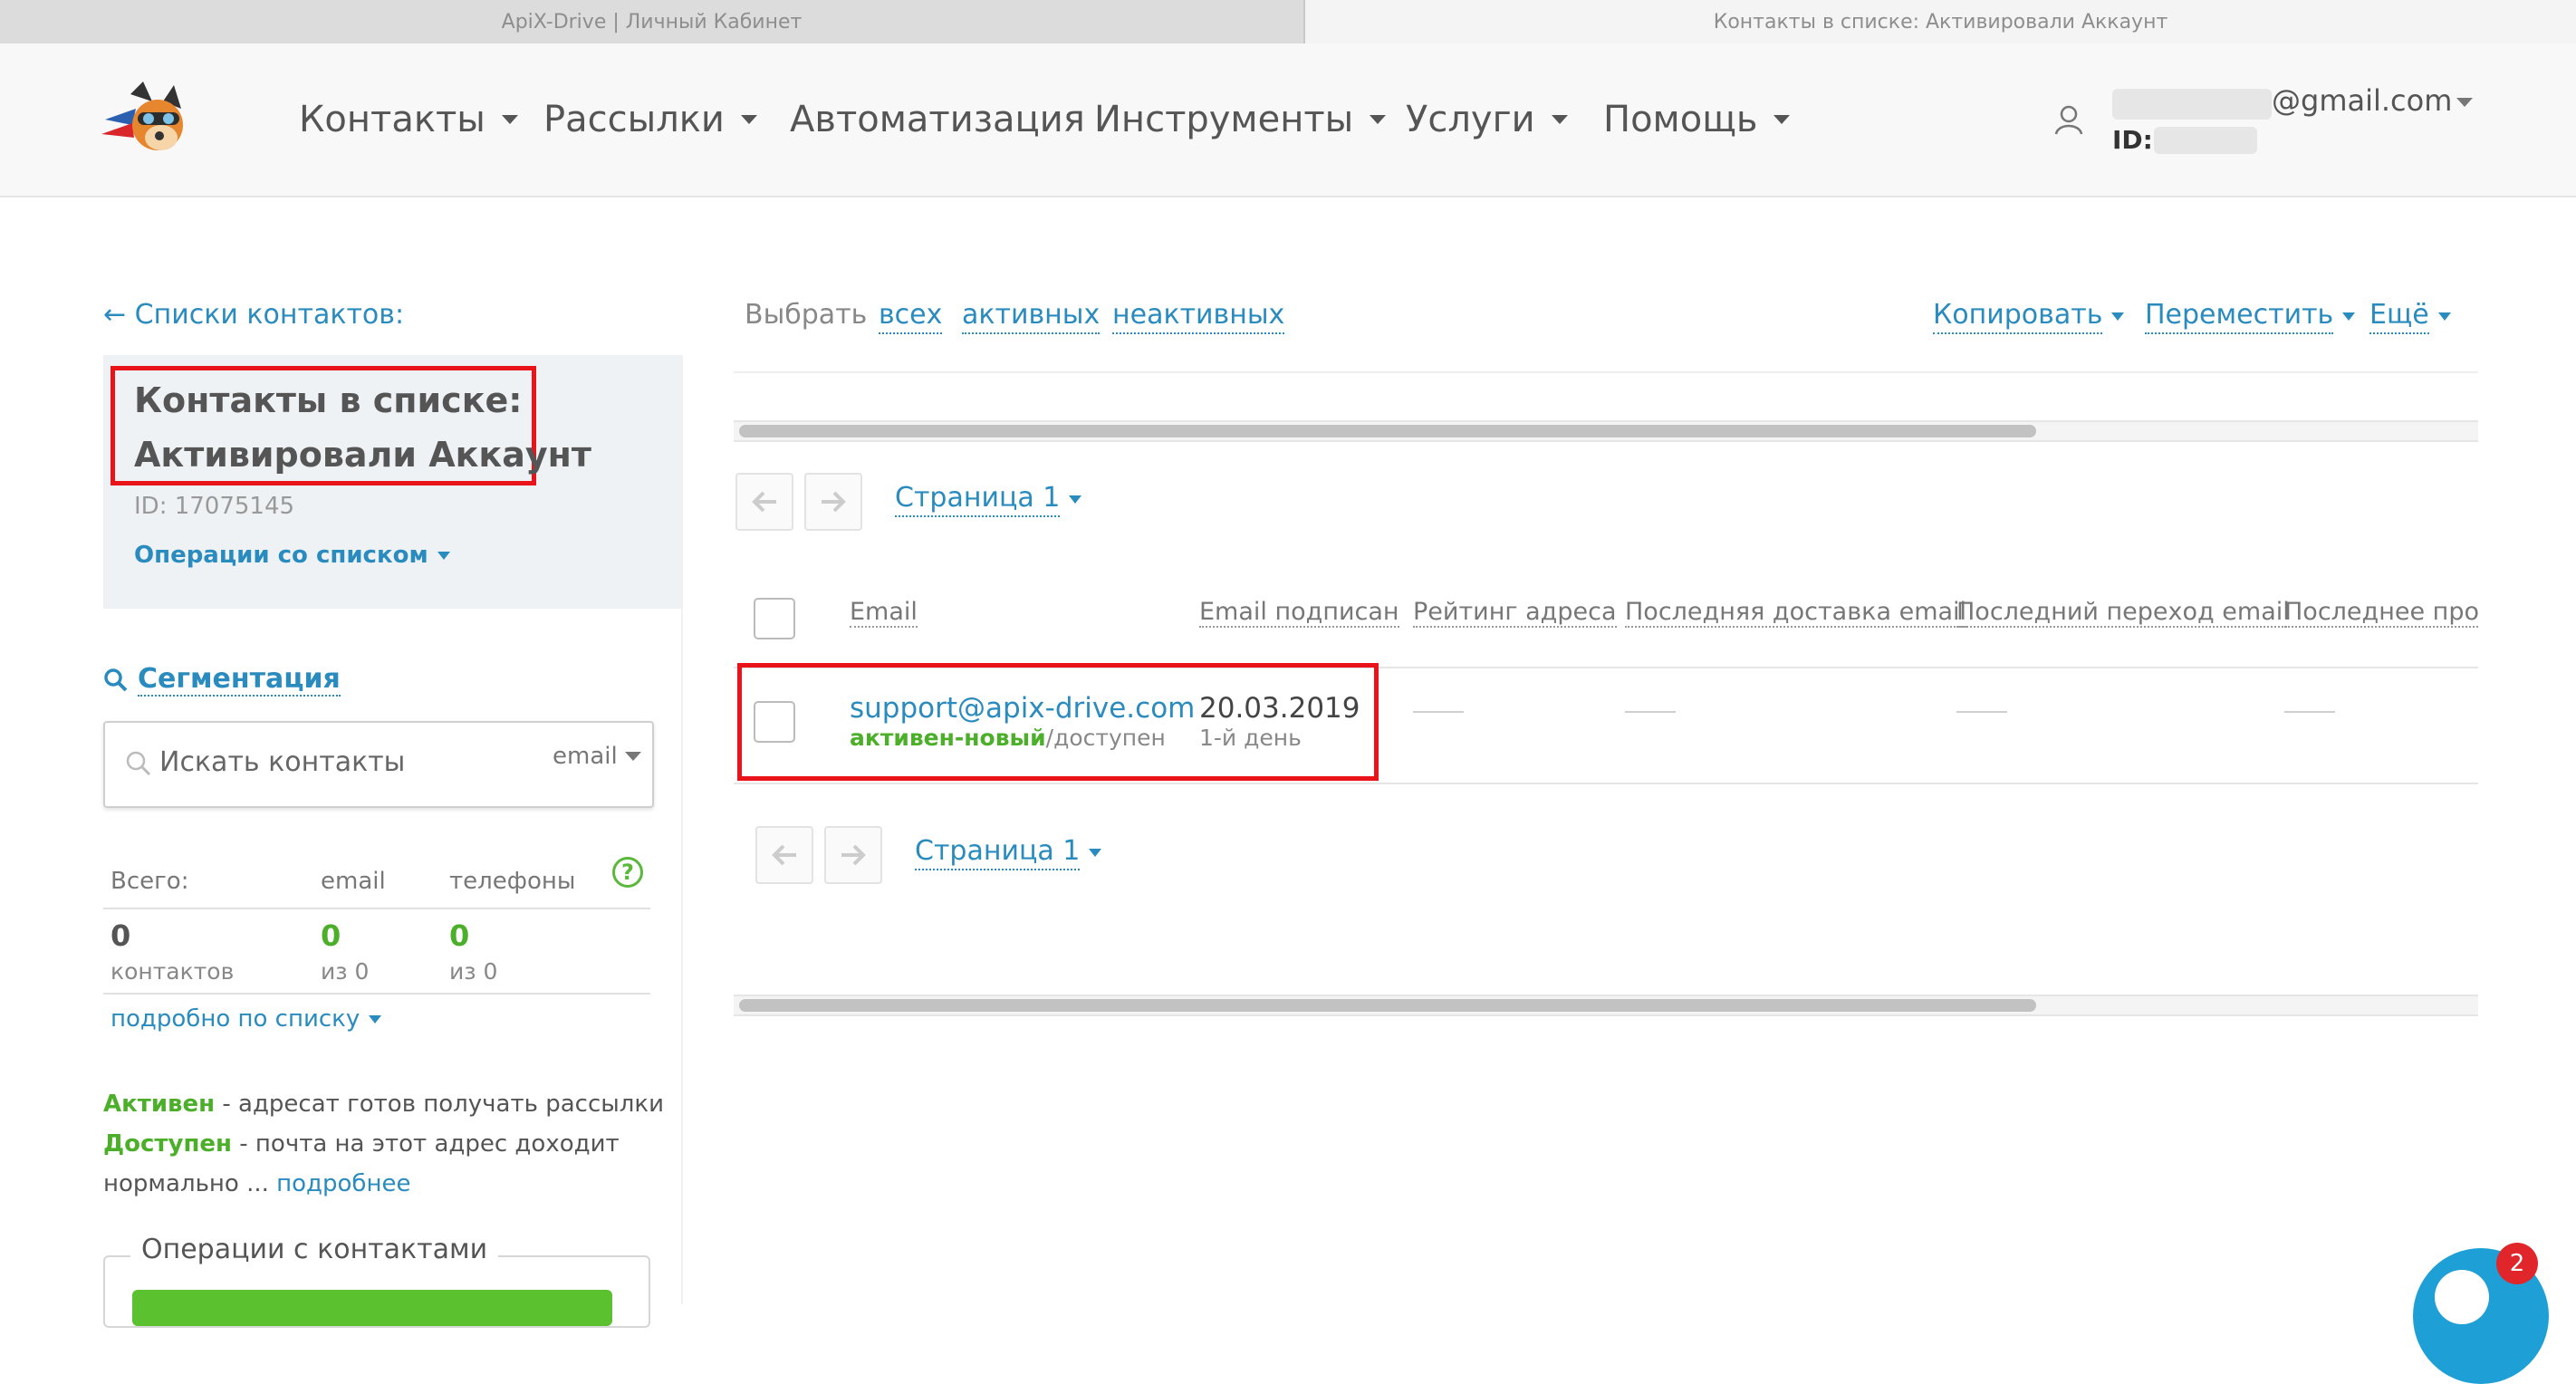 The width and height of the screenshot is (2576, 1384). I want to click on nav-services: Услуги, so click(1487, 120).